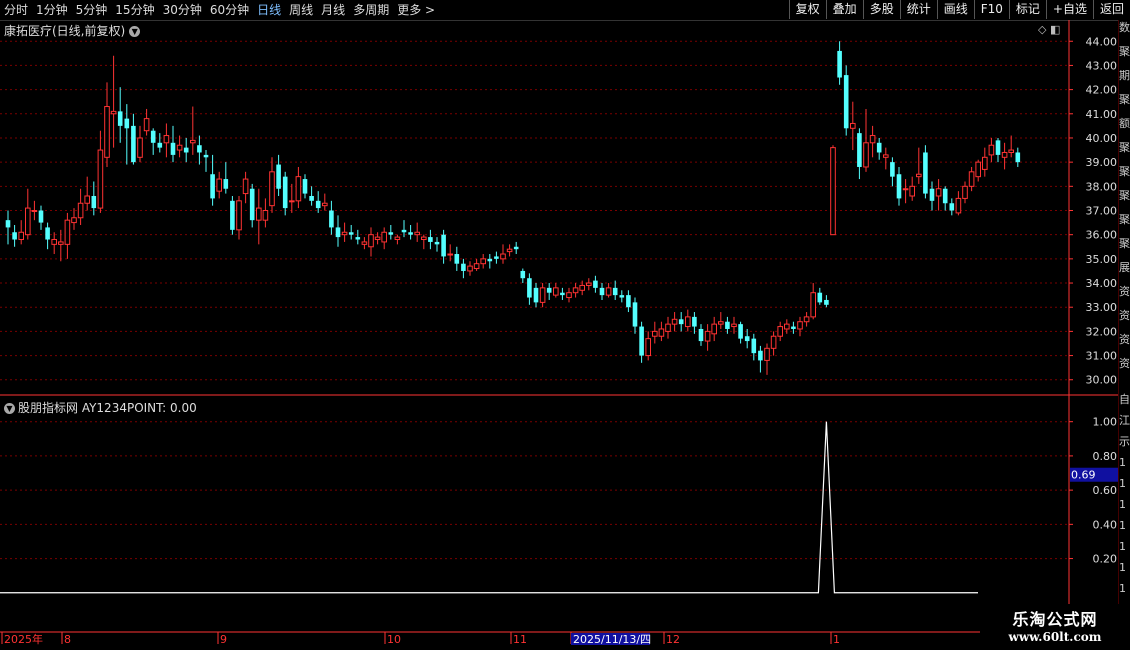  Describe the element at coordinates (1102, 283) in the screenshot. I see `price-tick-label: 34.00` at that location.